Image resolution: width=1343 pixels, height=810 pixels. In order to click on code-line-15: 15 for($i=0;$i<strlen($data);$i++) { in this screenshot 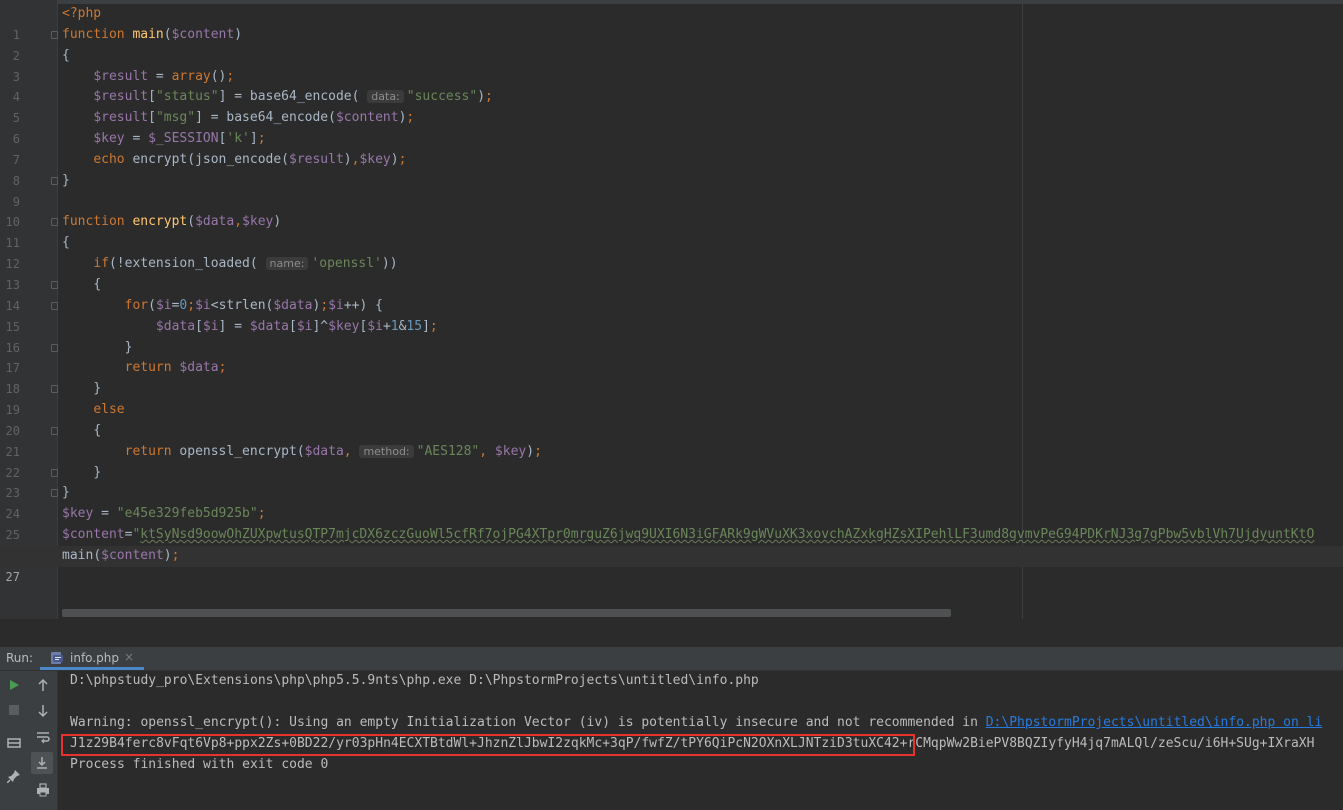, I will do `click(671, 315)`.